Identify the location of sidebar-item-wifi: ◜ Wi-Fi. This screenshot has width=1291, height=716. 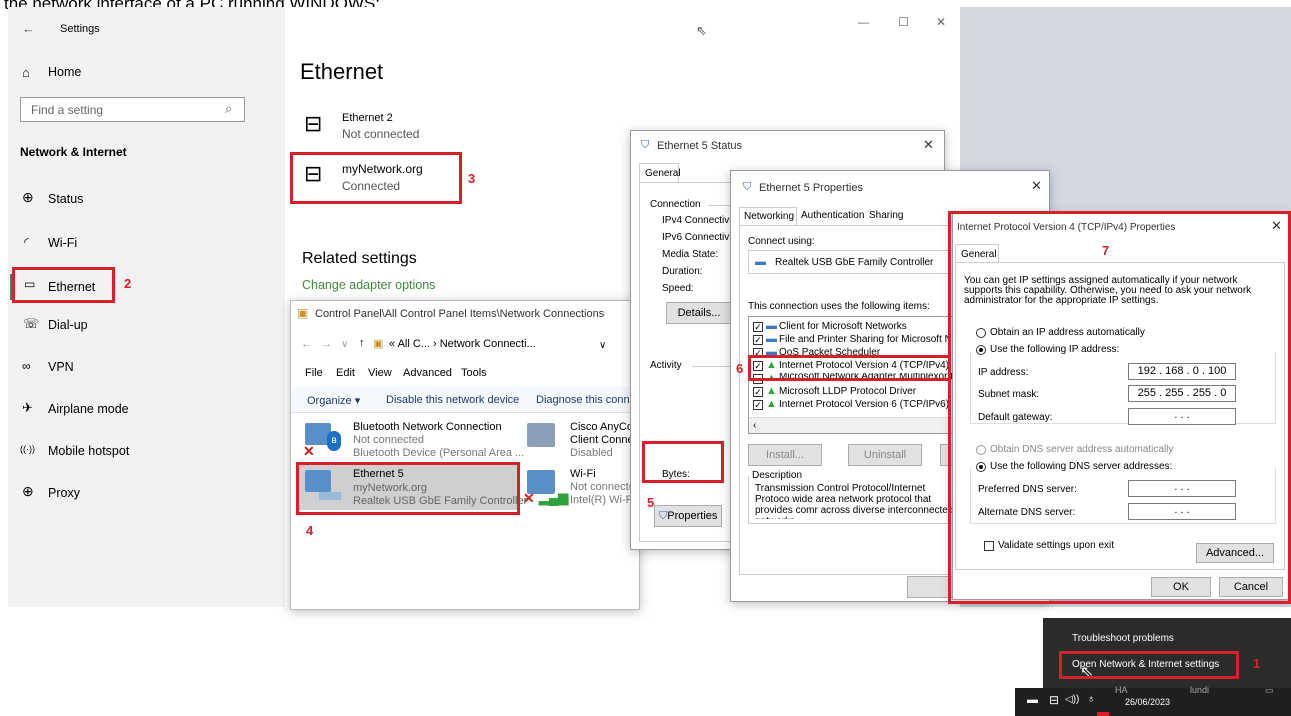
(146, 244).